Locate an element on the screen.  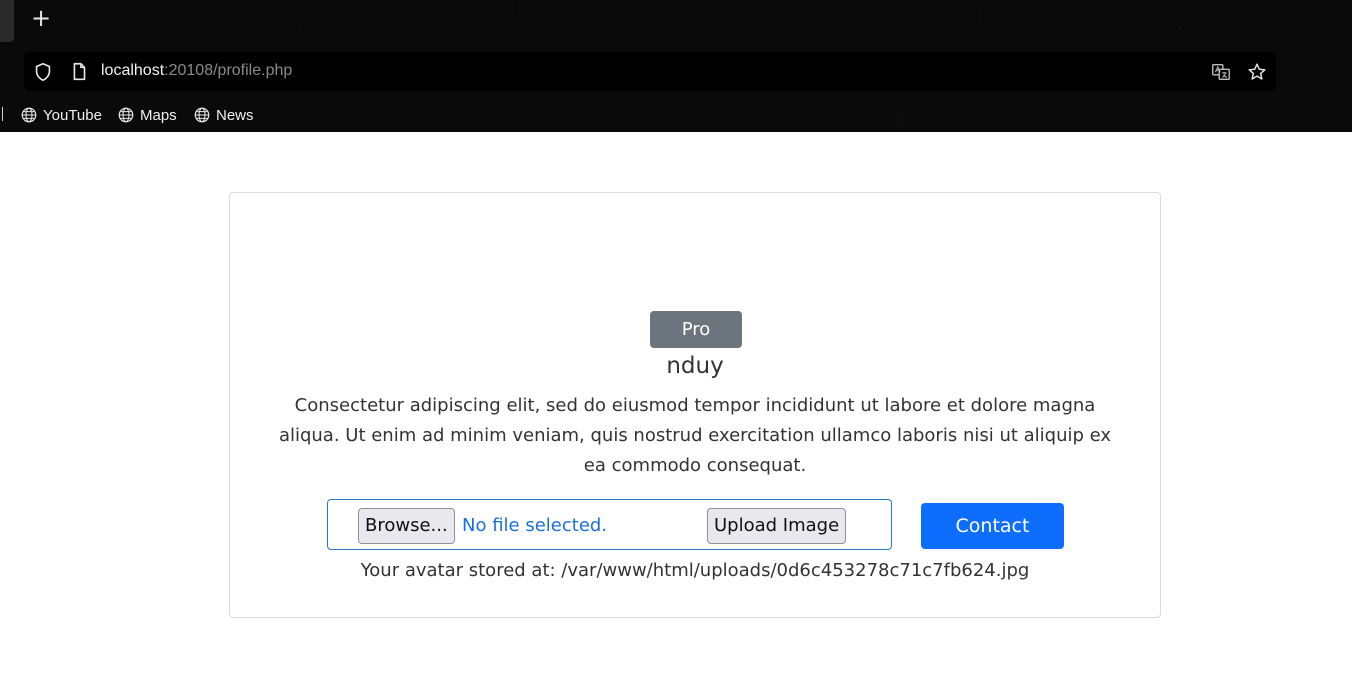
status-badge: Pro is located at coordinates (696, 329).